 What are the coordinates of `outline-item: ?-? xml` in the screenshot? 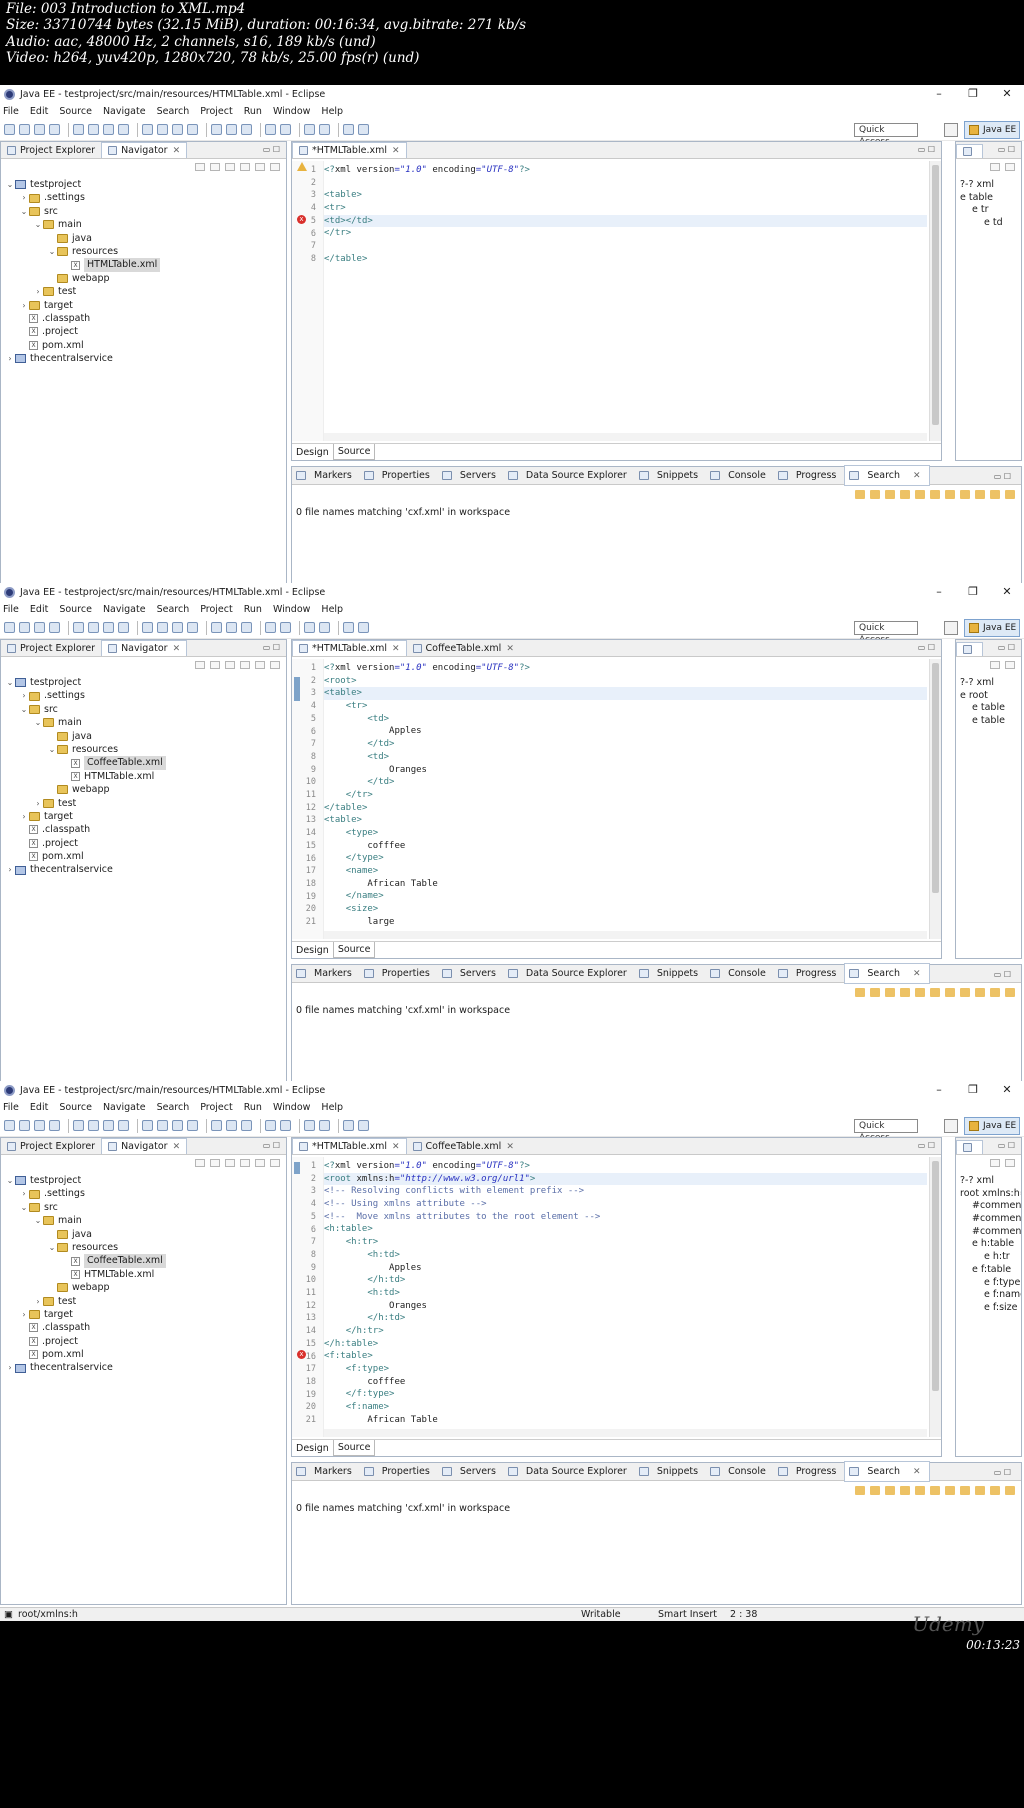 It's located at (988, 683).